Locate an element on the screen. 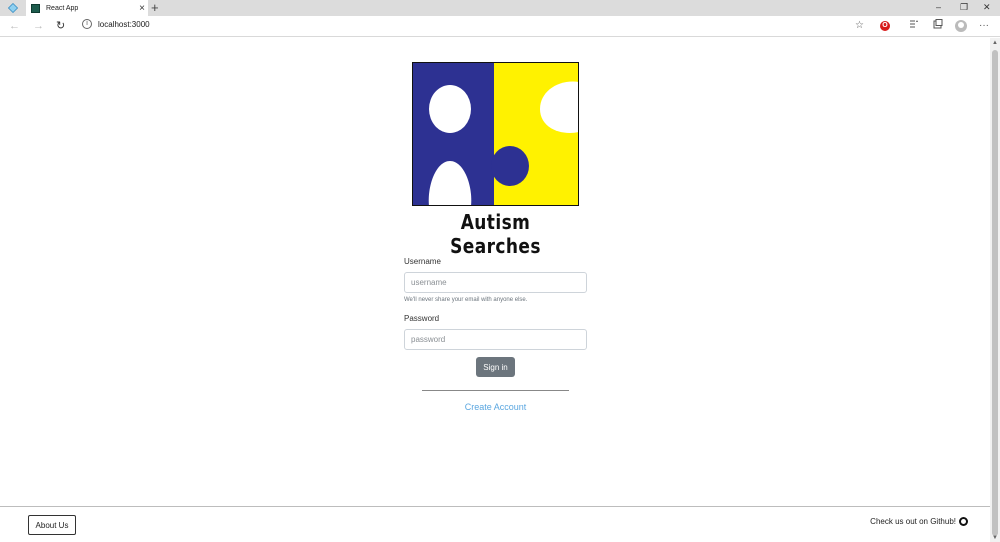 This screenshot has width=1000, height=542. extension-icon is located at coordinates (13, 8).